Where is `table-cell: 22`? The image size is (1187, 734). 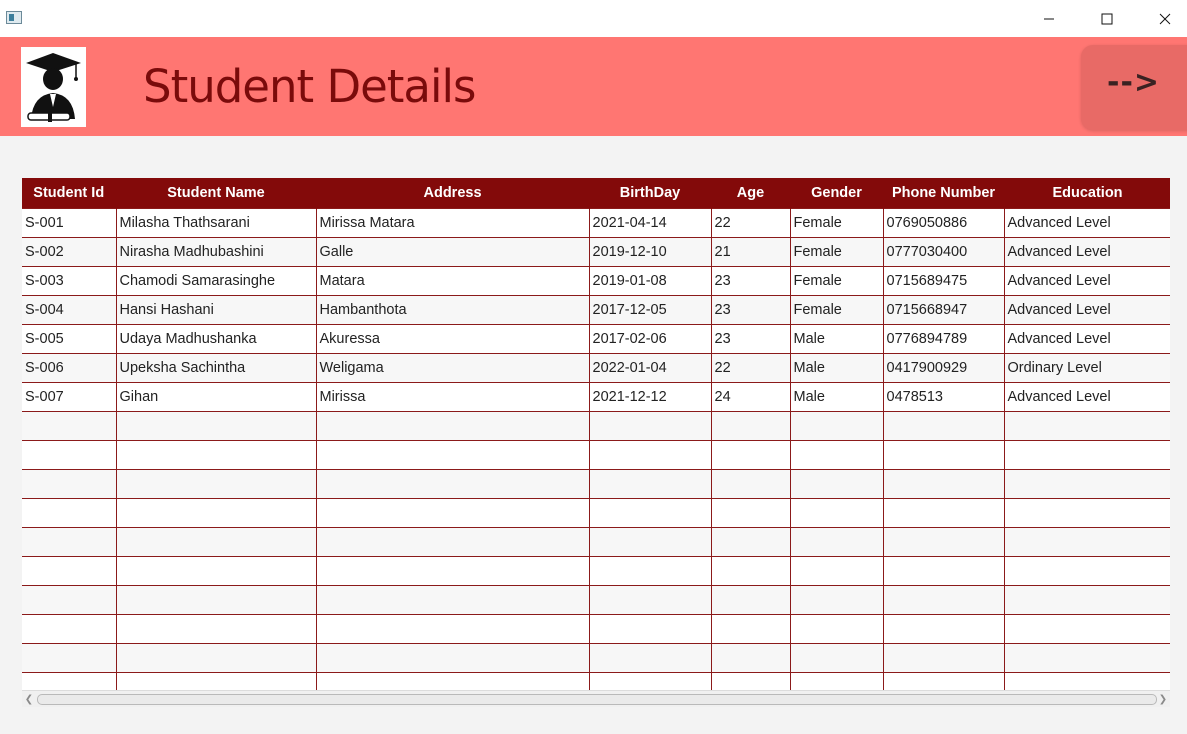
table-cell: 22 is located at coordinates (750, 223).